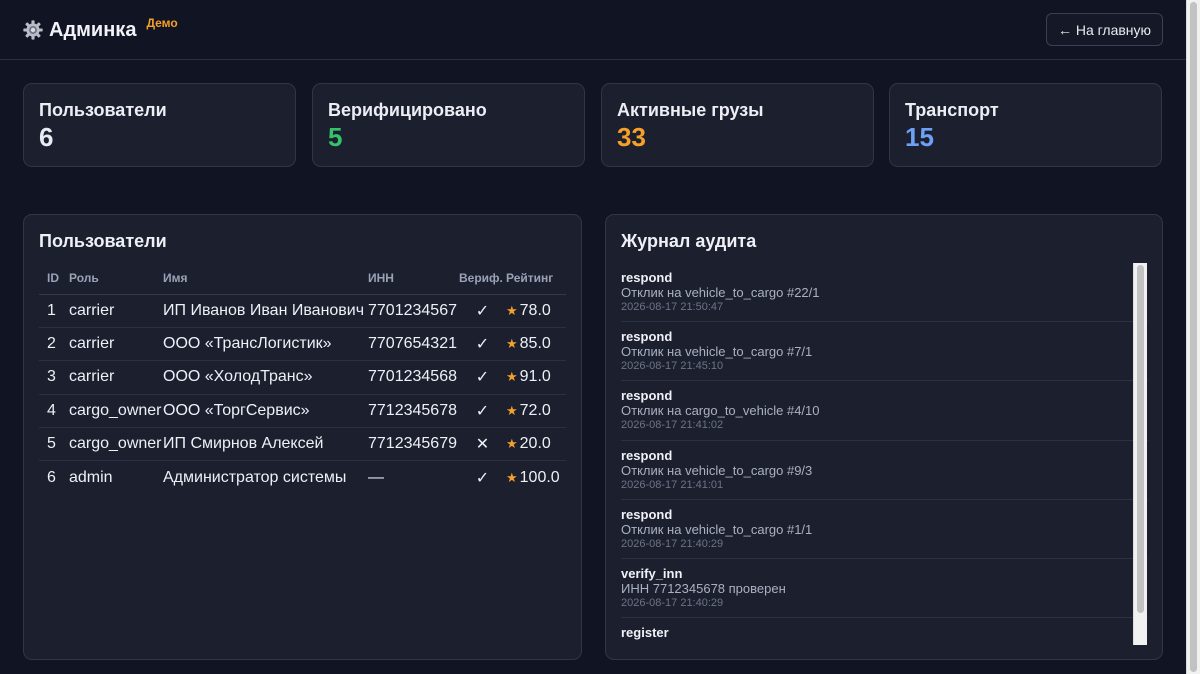 The image size is (1200, 674). I want to click on cell-id: 5, so click(54, 444).